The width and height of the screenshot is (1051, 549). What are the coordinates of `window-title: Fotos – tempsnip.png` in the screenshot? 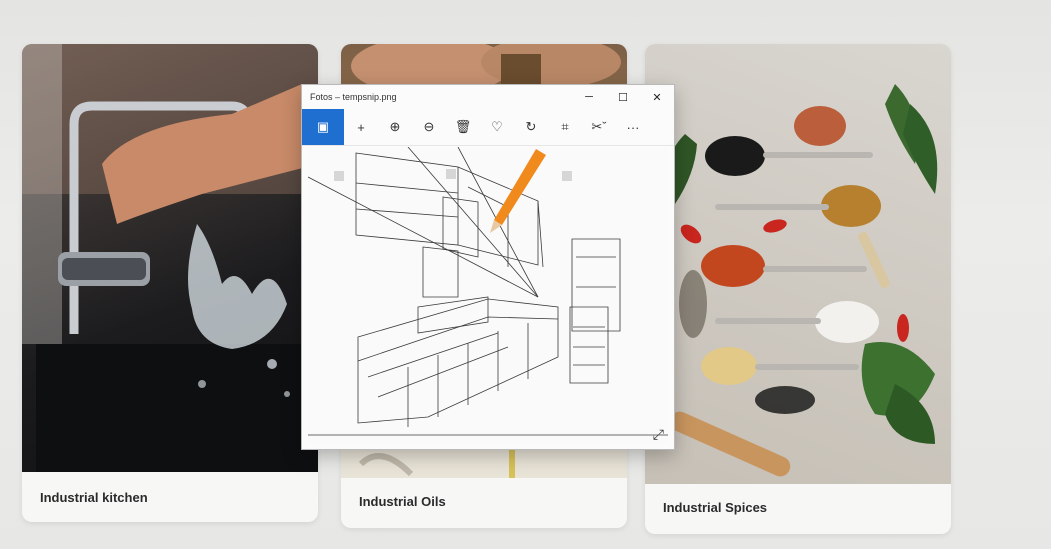 It's located at (353, 97).